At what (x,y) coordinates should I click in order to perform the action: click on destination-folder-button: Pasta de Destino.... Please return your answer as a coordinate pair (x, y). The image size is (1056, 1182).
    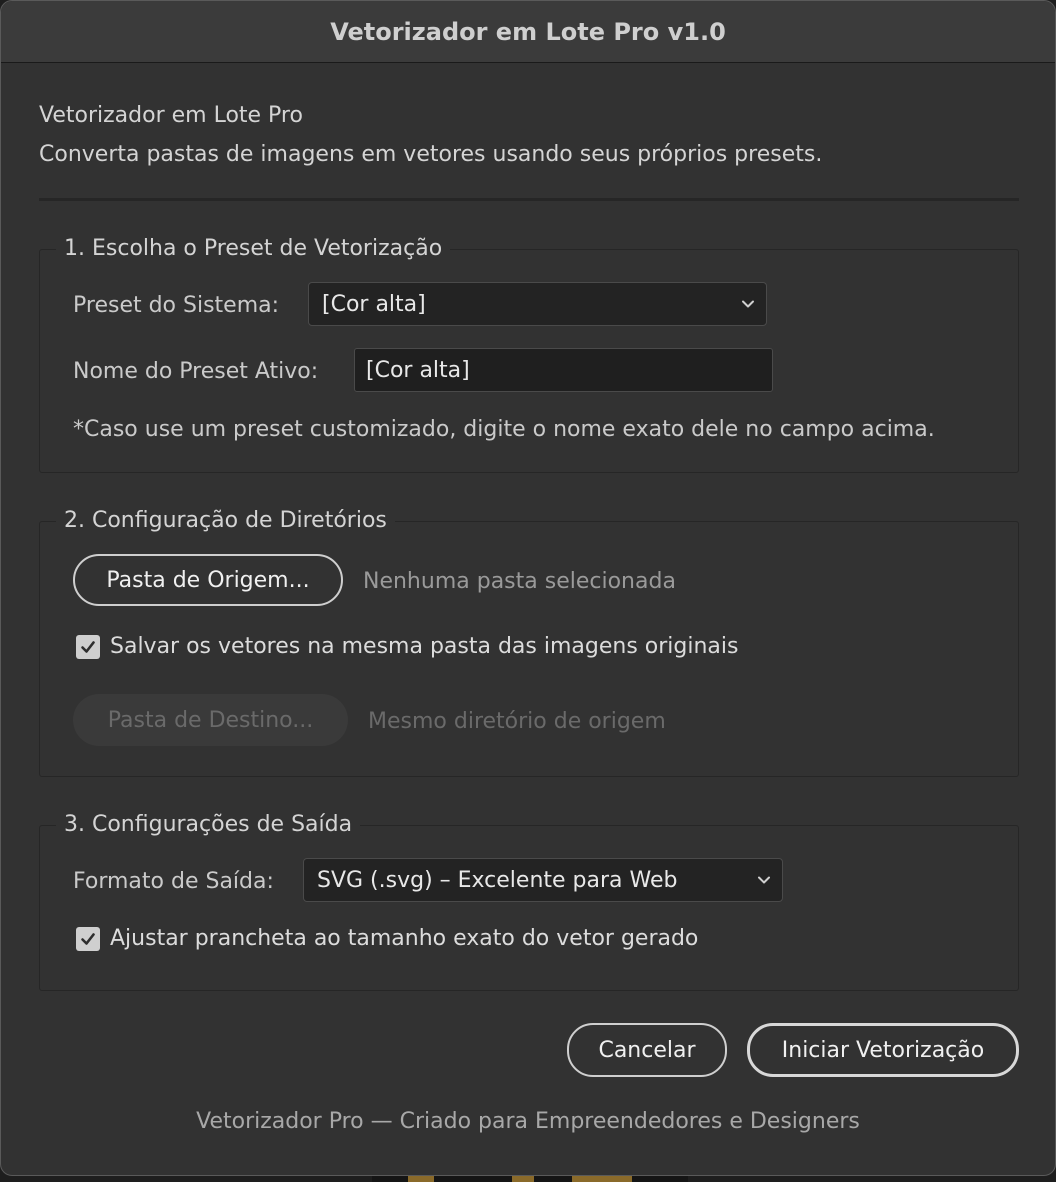
    Looking at the image, I should click on (210, 720).